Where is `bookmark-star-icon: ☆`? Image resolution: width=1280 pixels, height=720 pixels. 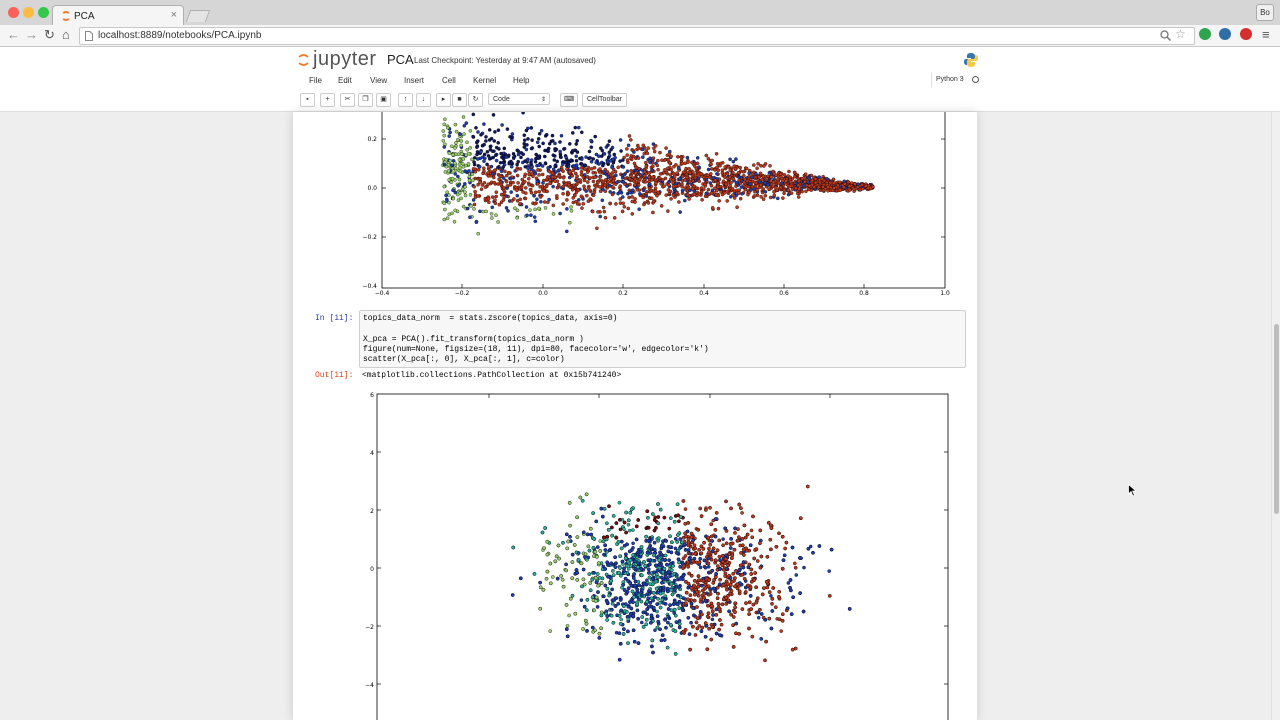 bookmark-star-icon: ☆ is located at coordinates (1180, 34).